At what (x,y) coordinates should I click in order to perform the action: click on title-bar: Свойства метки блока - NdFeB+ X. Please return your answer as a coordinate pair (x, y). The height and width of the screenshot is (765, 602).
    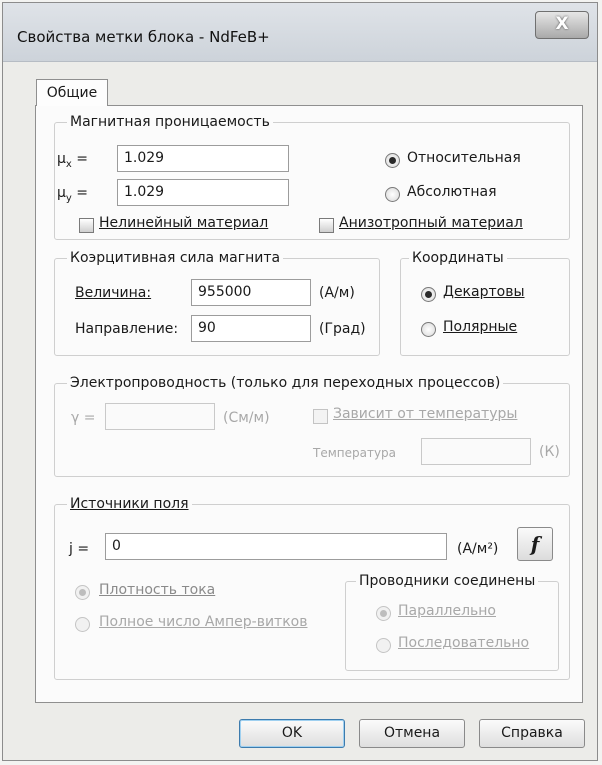
    Looking at the image, I should click on (300, 32).